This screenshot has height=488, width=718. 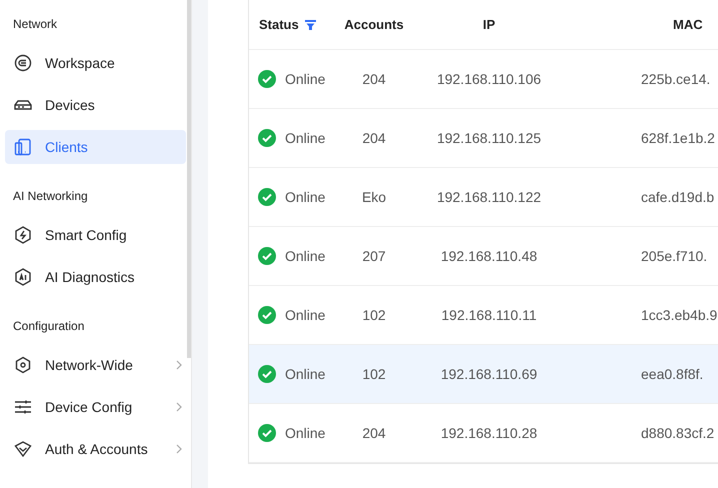 What do you see at coordinates (677, 196) in the screenshot?
I see `table-cell: cafe.d19d.b` at bounding box center [677, 196].